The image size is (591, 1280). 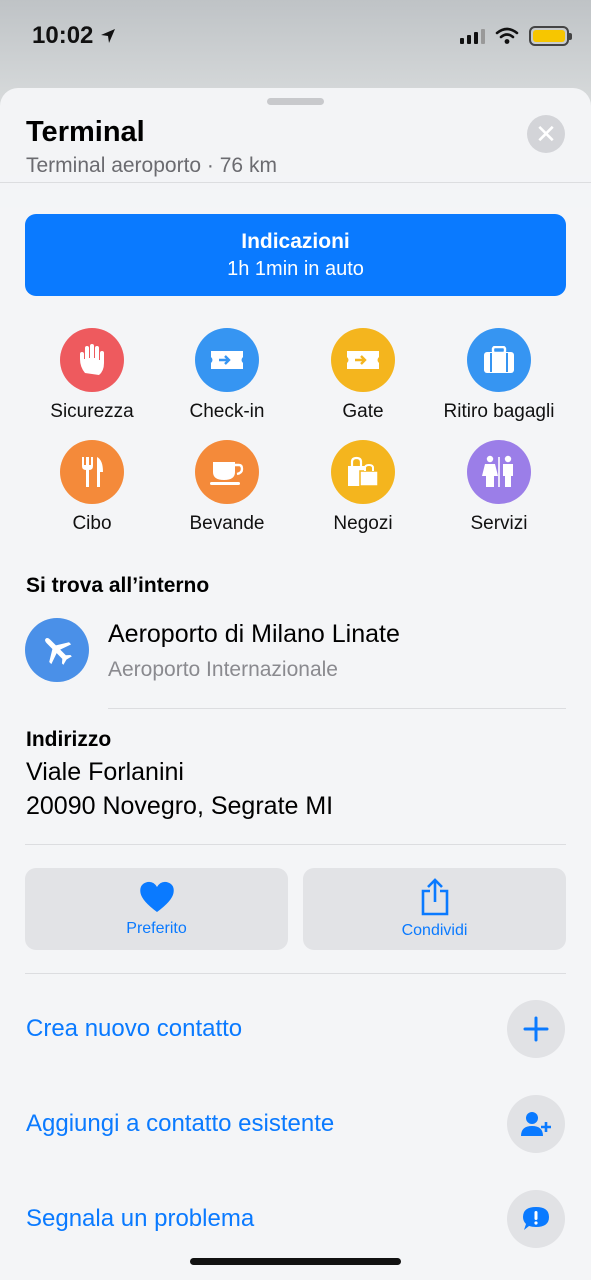 I want to click on plus-icon, so click(x=536, y=1029).